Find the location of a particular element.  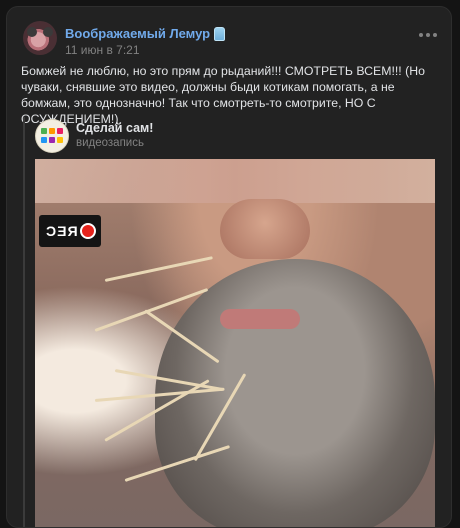

rec-overlay: REC is located at coordinates (70, 231).